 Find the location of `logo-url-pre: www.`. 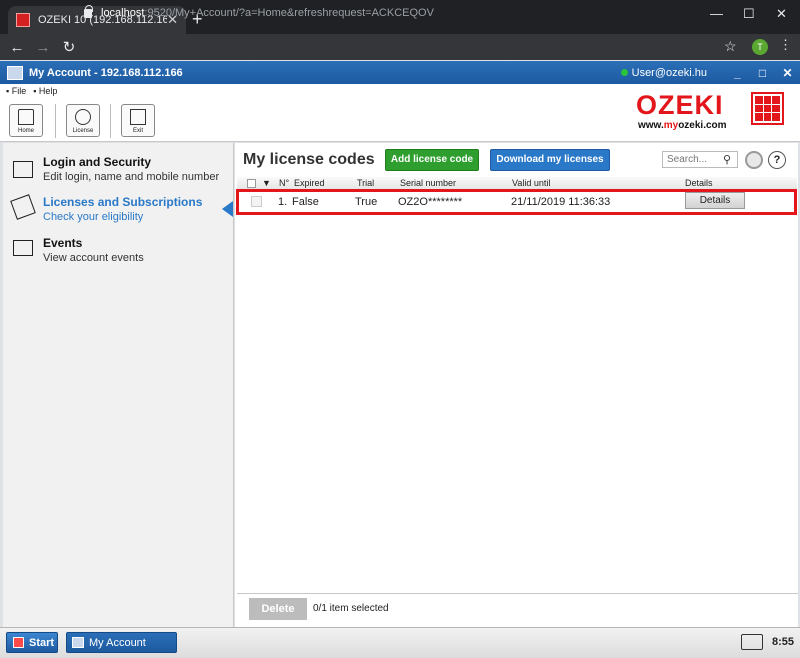

logo-url-pre: www. is located at coordinates (651, 125).